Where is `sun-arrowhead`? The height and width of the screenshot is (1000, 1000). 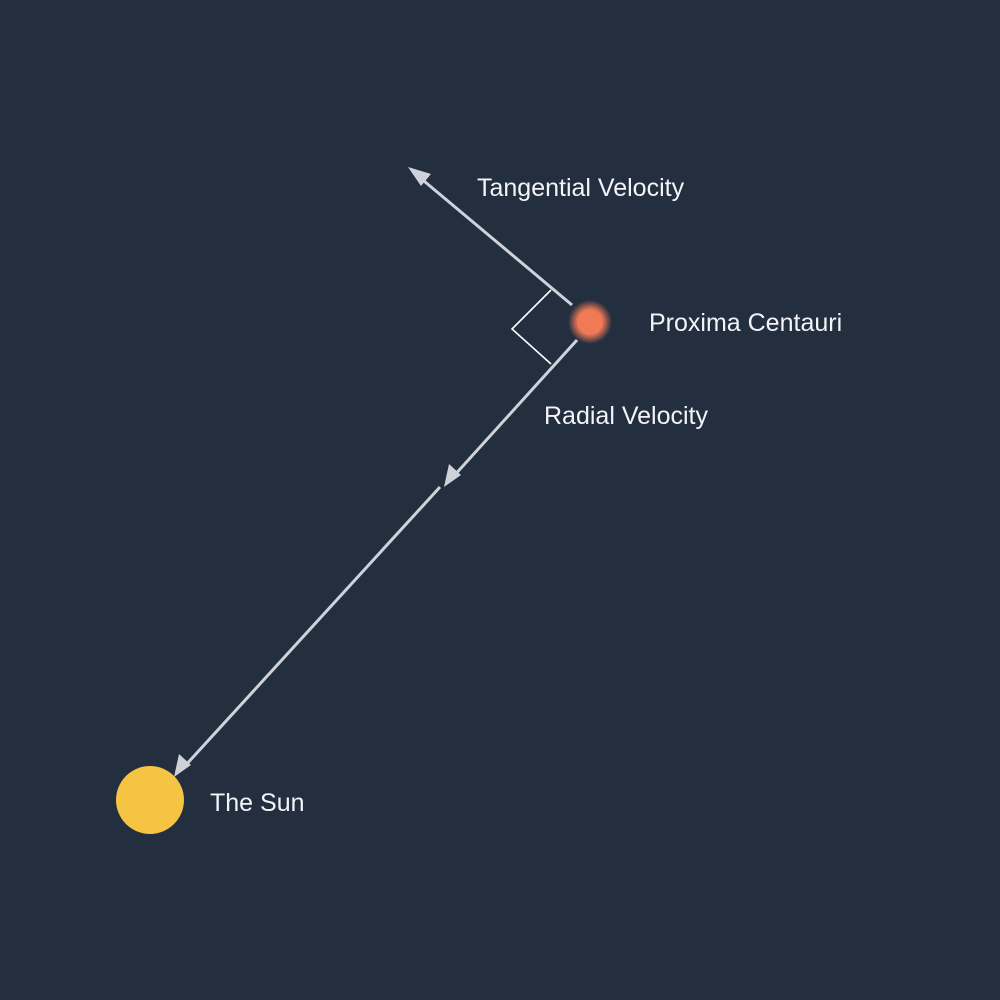
sun-arrowhead is located at coordinates (182, 765).